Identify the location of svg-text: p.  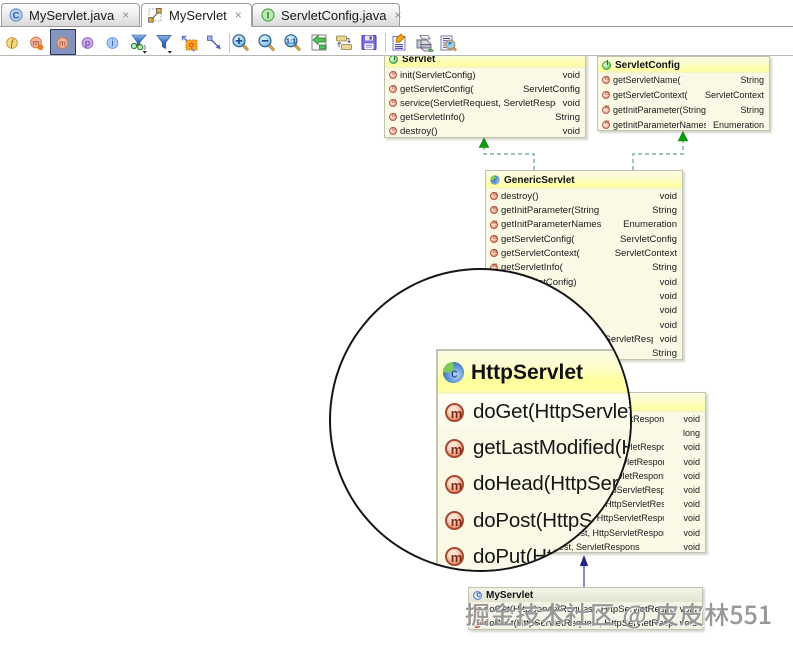
(87, 43).